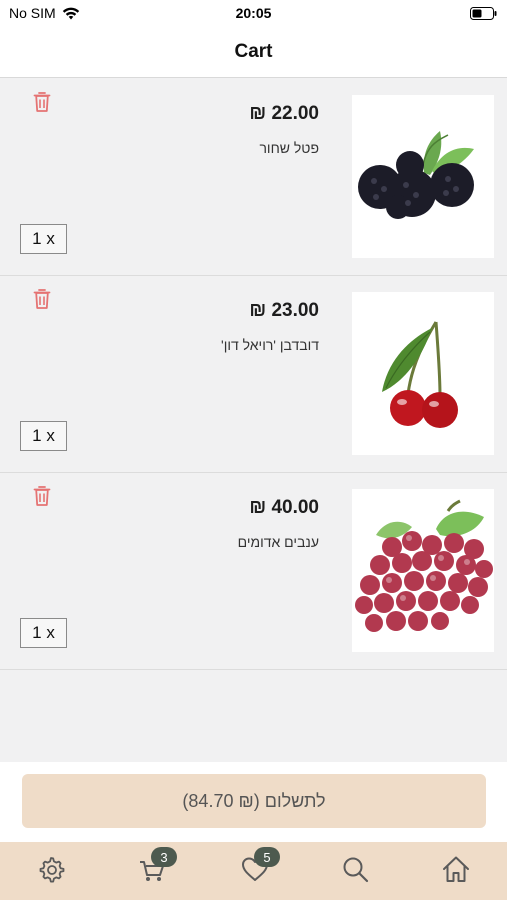 The height and width of the screenshot is (900, 507). I want to click on tab-favorites: 5, so click(260, 866).